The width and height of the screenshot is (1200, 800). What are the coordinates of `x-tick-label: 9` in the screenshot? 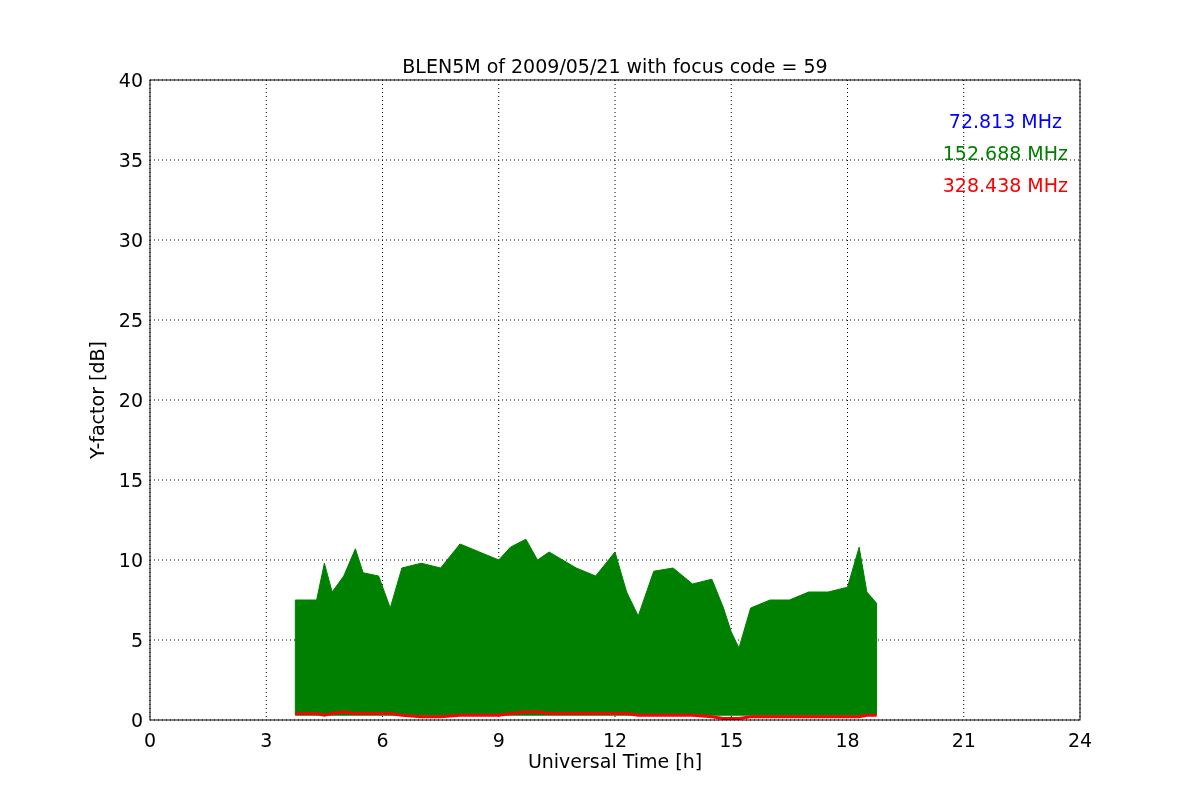 It's located at (498, 740).